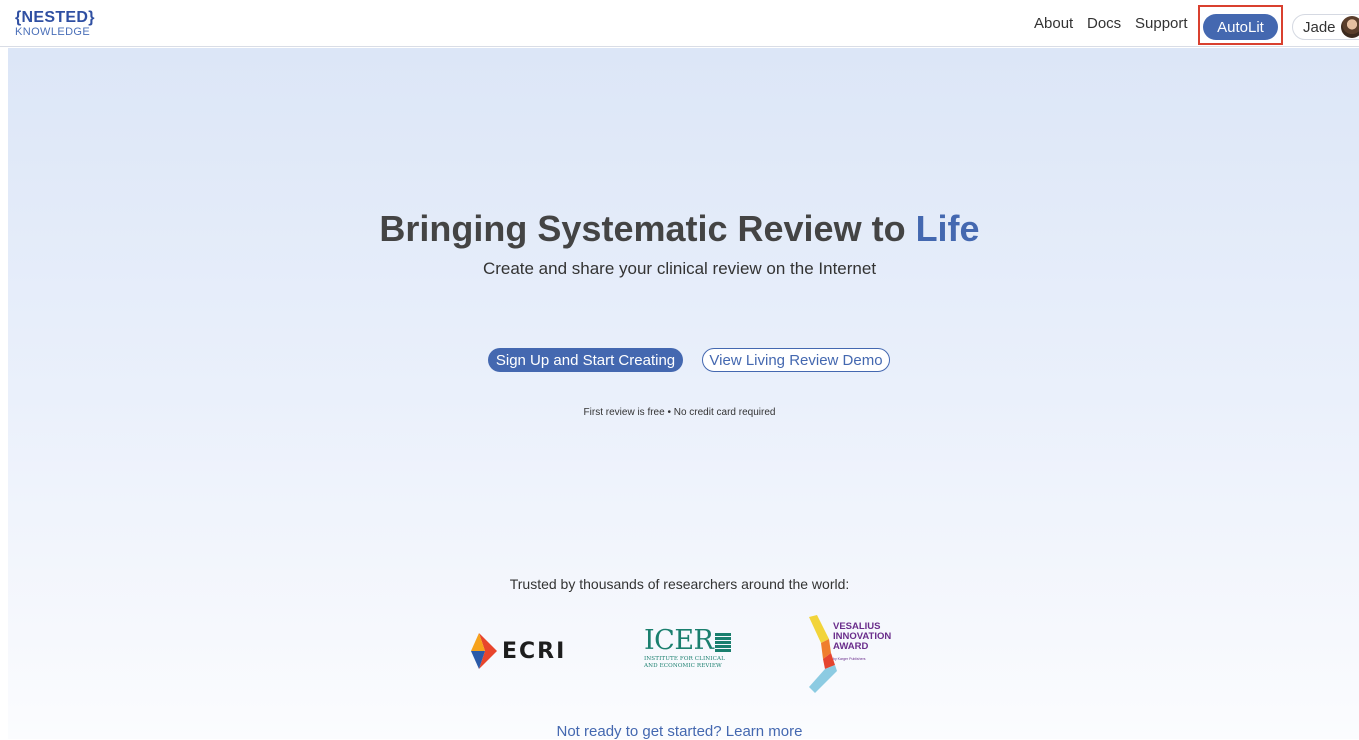  I want to click on nested-knowledge-logo: {NESTED} KNOWLEDGE, so click(55, 24).